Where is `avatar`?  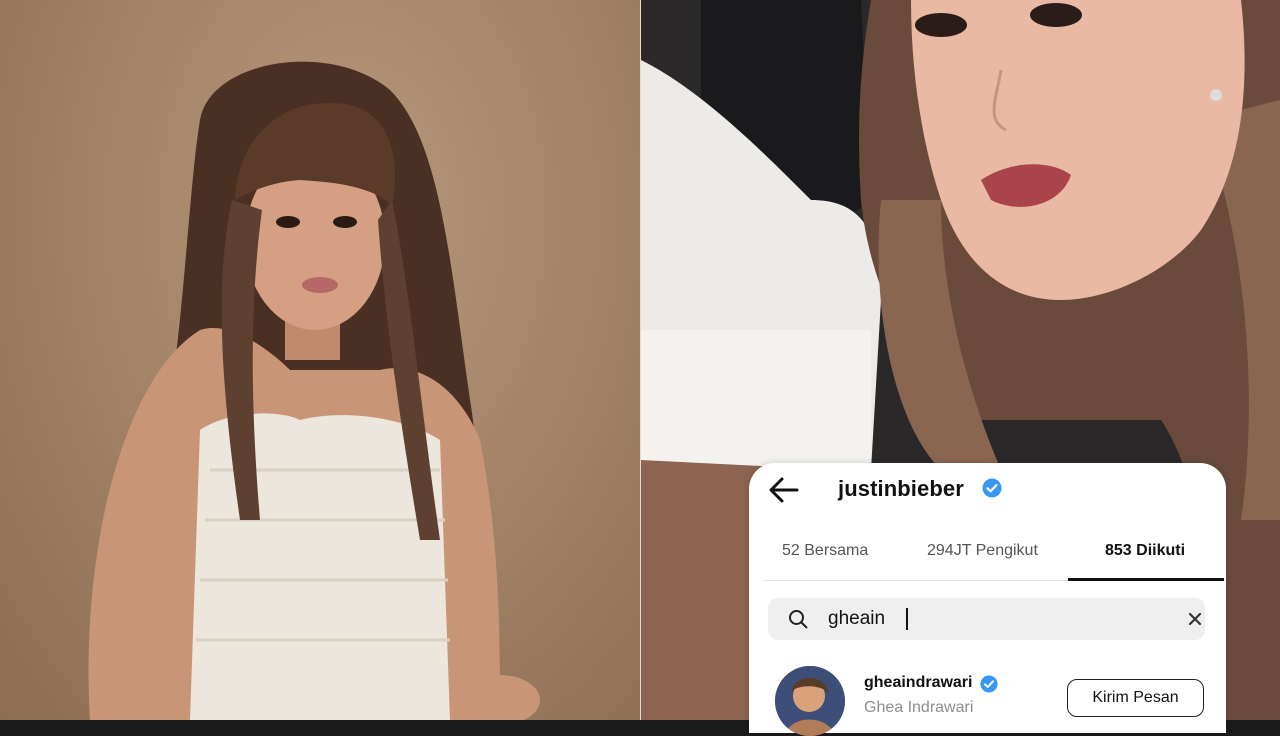 avatar is located at coordinates (810, 701).